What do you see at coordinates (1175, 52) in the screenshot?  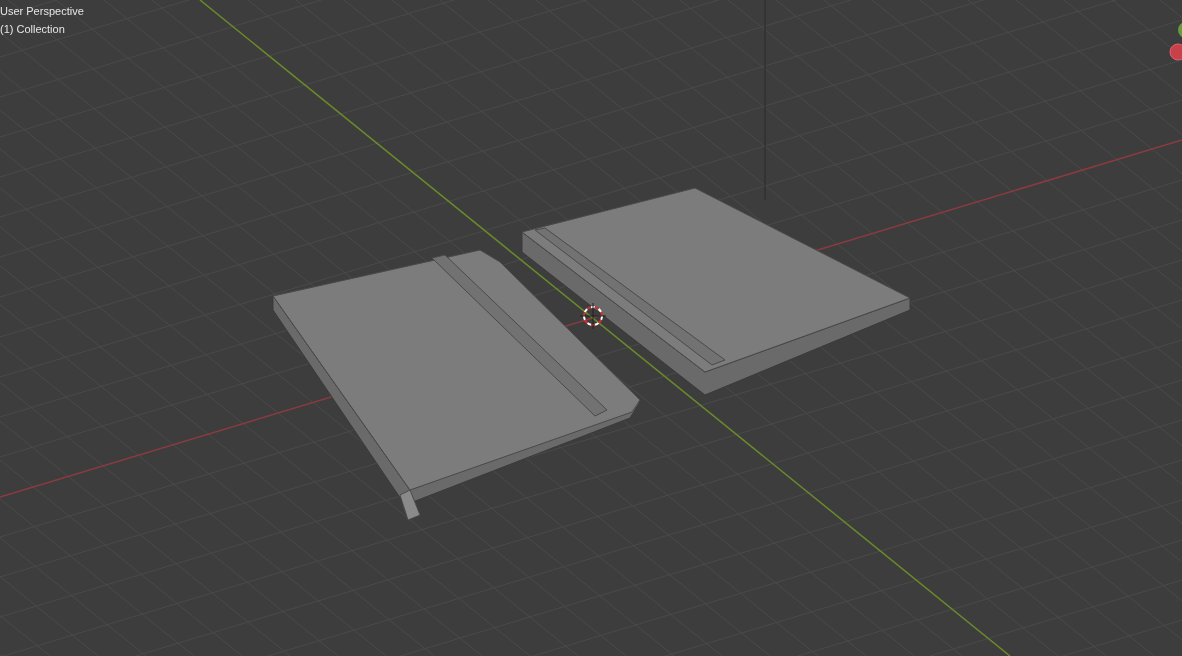 I see `gizmo-x-icon` at bounding box center [1175, 52].